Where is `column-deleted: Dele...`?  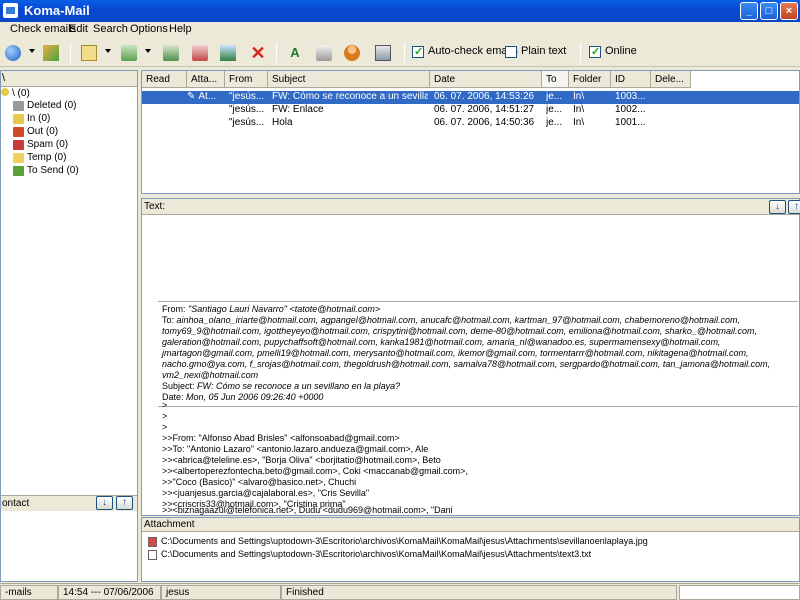
column-deleted: Dele... is located at coordinates (671, 79).